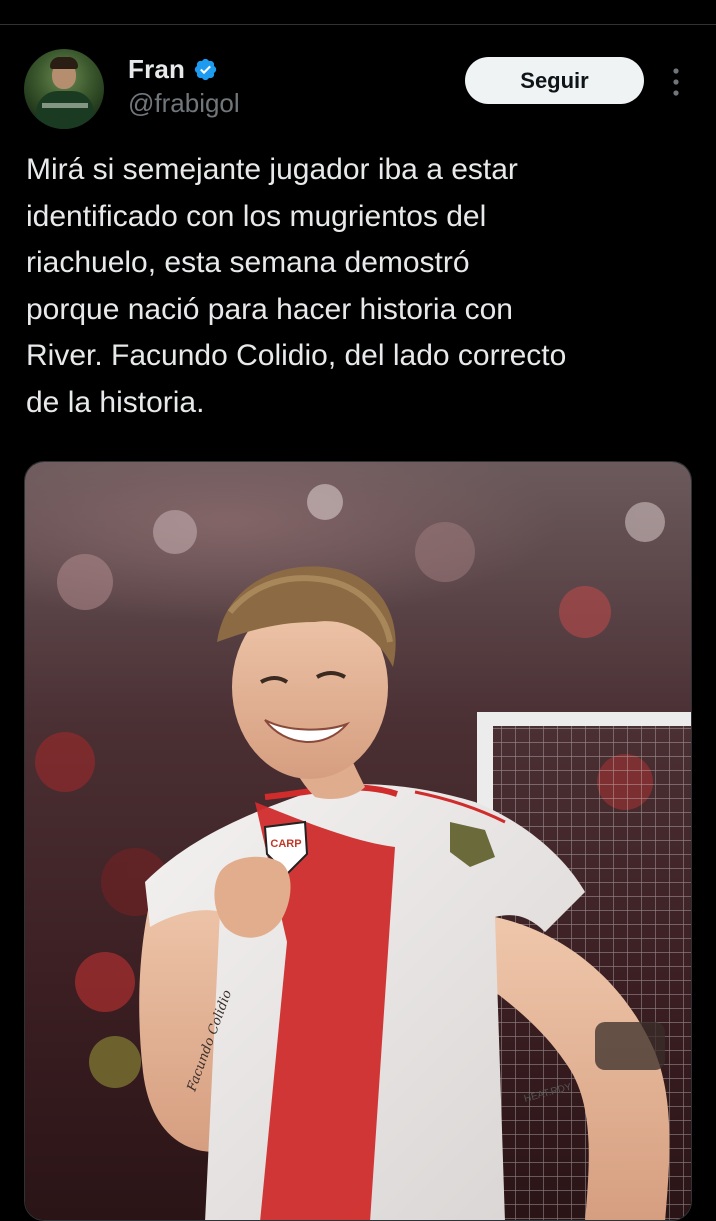 Image resolution: width=716 pixels, height=1221 pixels. What do you see at coordinates (205, 69) in the screenshot?
I see `verified-badge-icon` at bounding box center [205, 69].